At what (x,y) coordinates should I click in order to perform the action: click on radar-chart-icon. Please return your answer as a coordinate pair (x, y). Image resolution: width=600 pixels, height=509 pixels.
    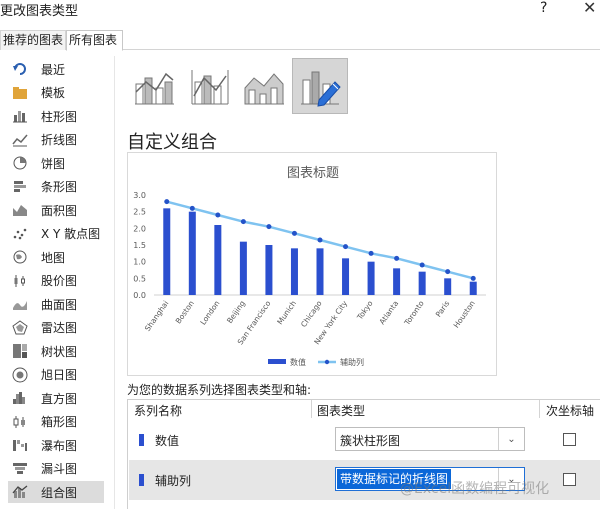
    Looking at the image, I should click on (20, 327).